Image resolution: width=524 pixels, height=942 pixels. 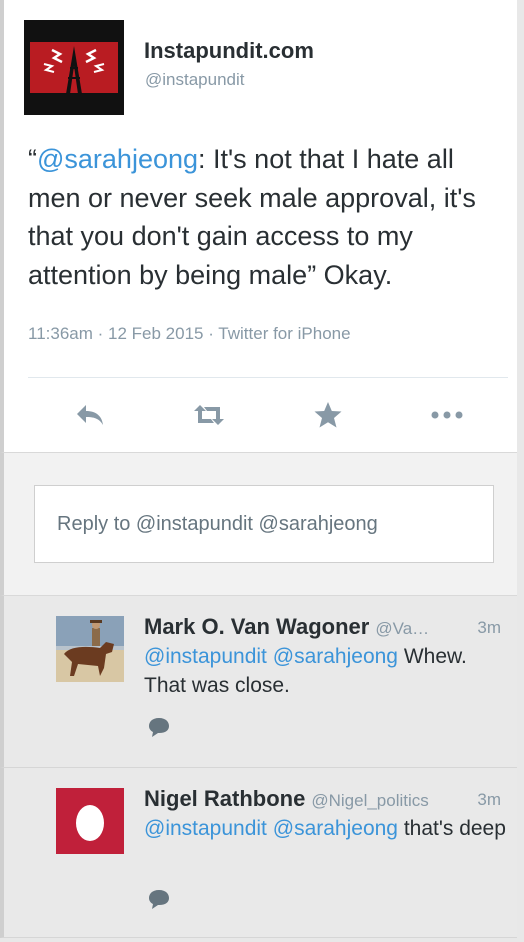 I want to click on more-icon, so click(x=447, y=415).